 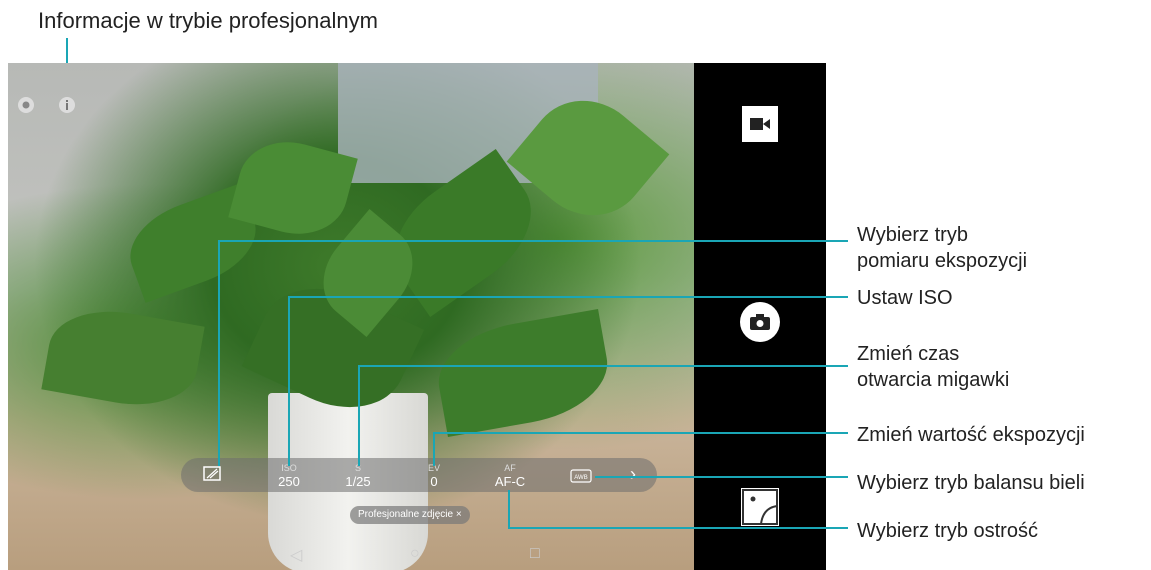 What do you see at coordinates (678, 528) in the screenshot?
I see `callout-line-af-h` at bounding box center [678, 528].